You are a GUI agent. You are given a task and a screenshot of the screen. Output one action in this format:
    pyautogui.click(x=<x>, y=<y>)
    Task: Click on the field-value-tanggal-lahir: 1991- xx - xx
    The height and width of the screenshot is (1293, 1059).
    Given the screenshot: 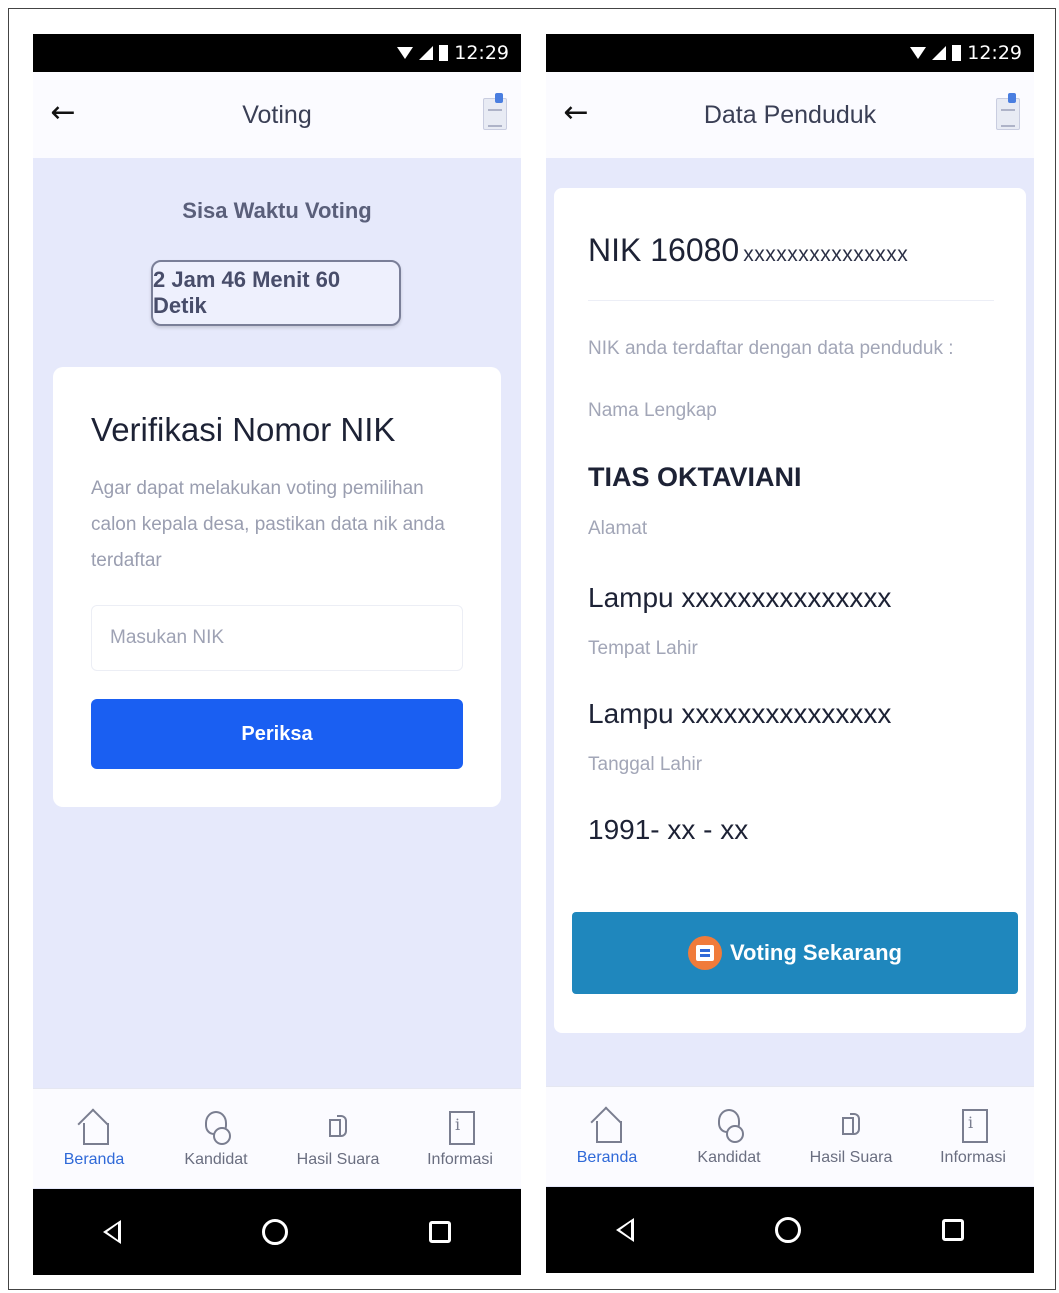 What is the action you would take?
    pyautogui.click(x=668, y=829)
    